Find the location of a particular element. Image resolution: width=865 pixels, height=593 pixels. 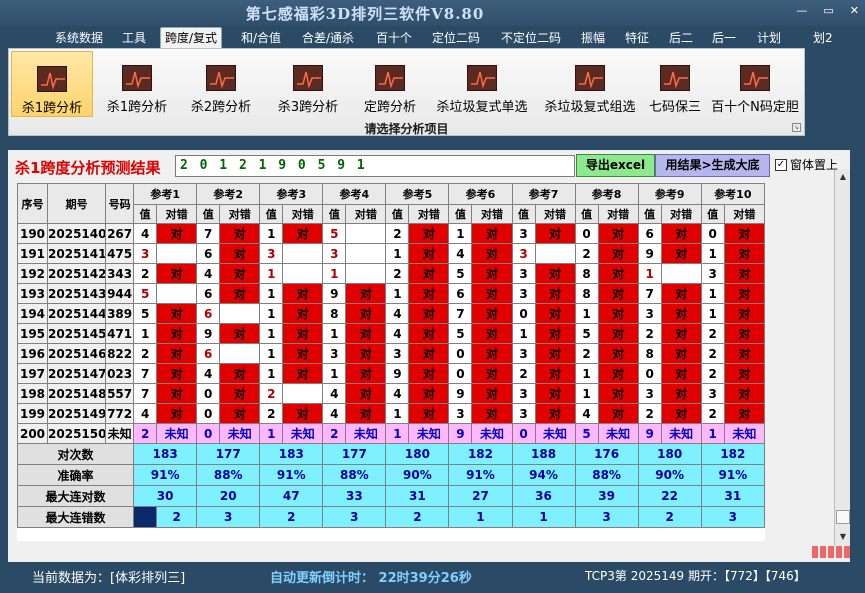

stats-label: 最大连错数 is located at coordinates (76, 517).